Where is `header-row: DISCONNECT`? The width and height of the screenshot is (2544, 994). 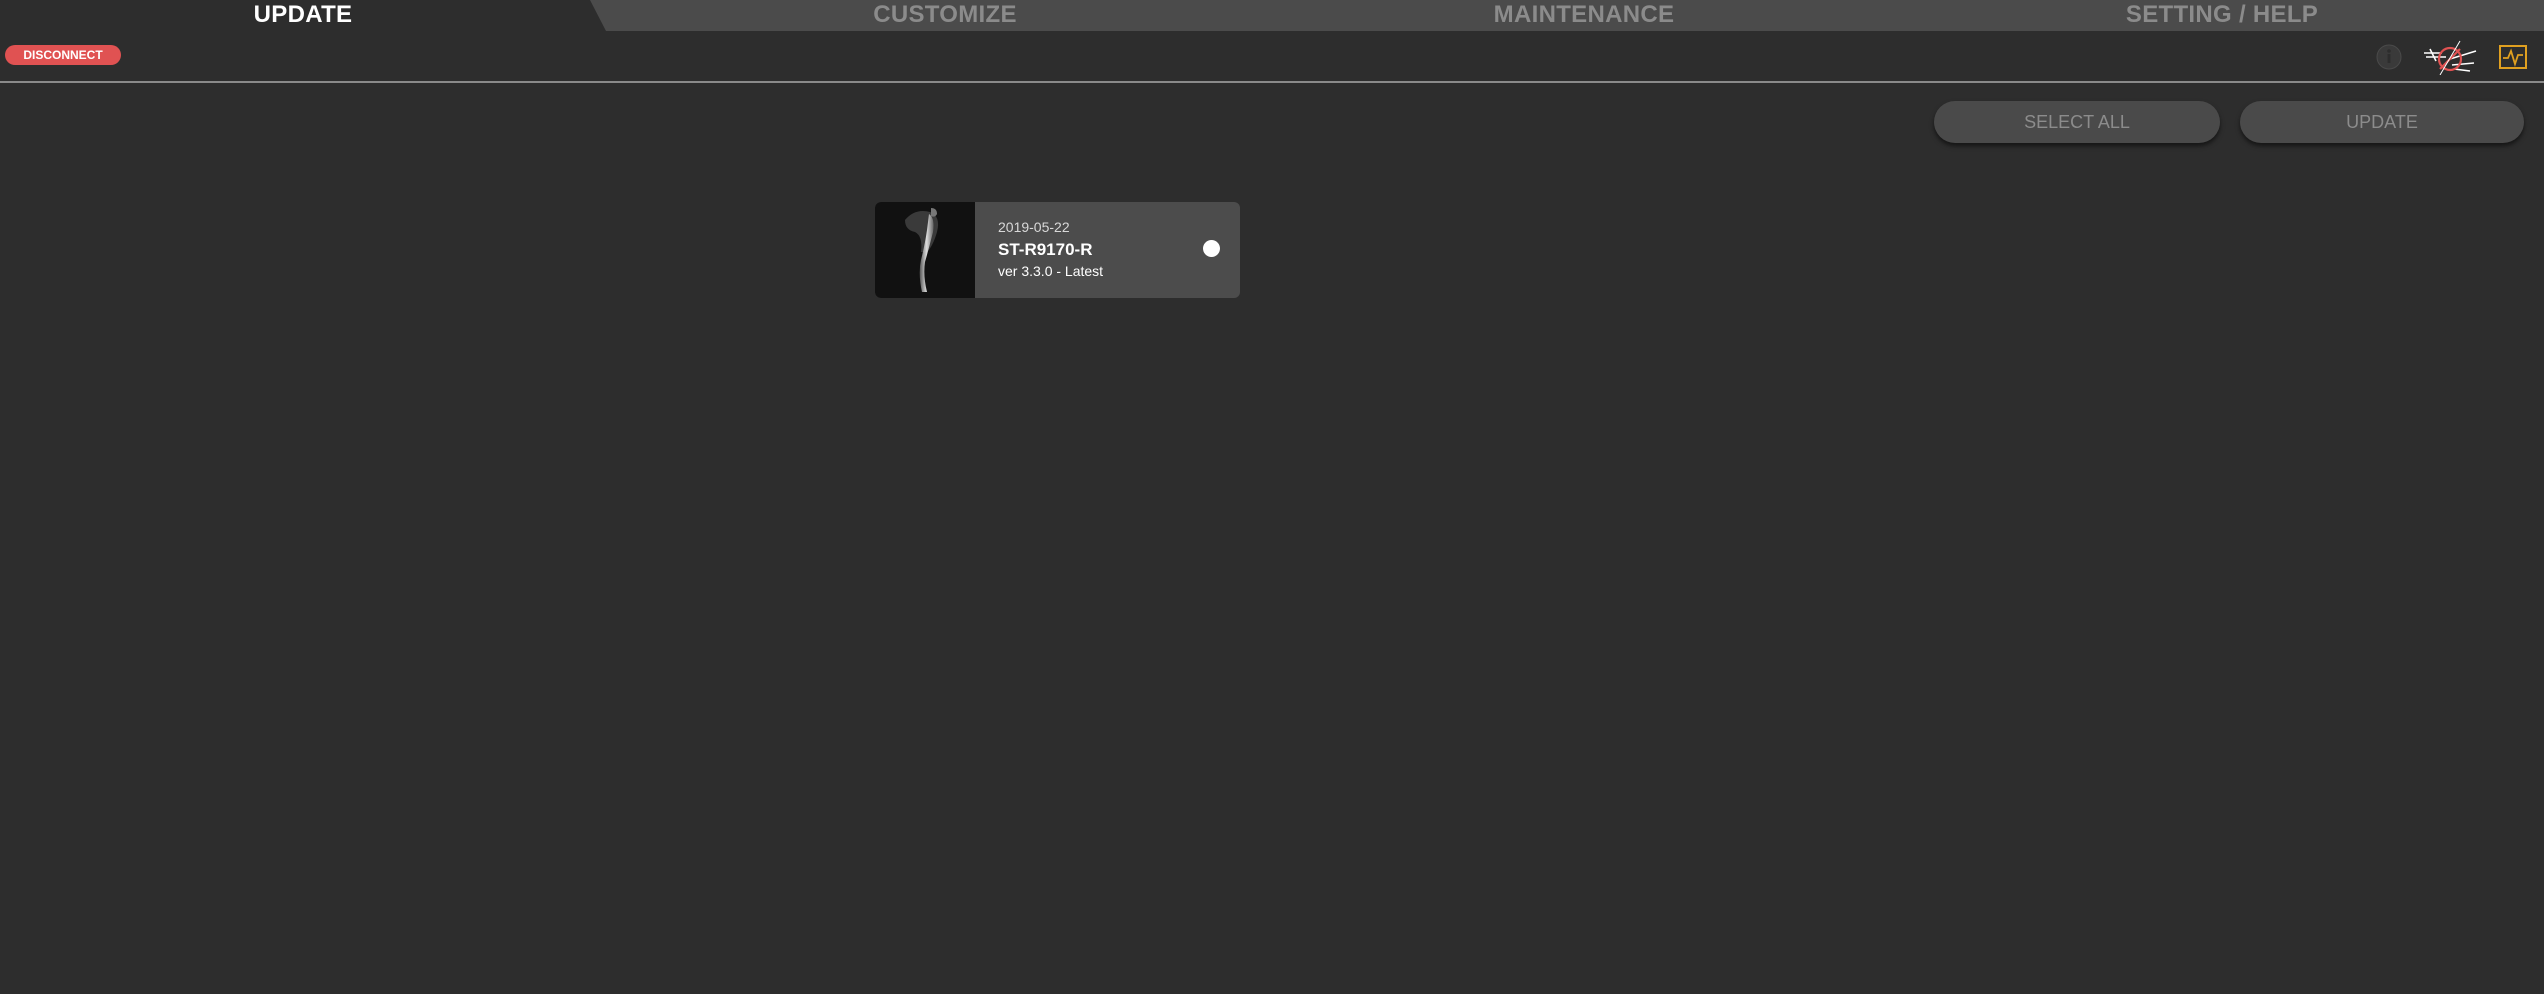 header-row: DISCONNECT is located at coordinates (1272, 57).